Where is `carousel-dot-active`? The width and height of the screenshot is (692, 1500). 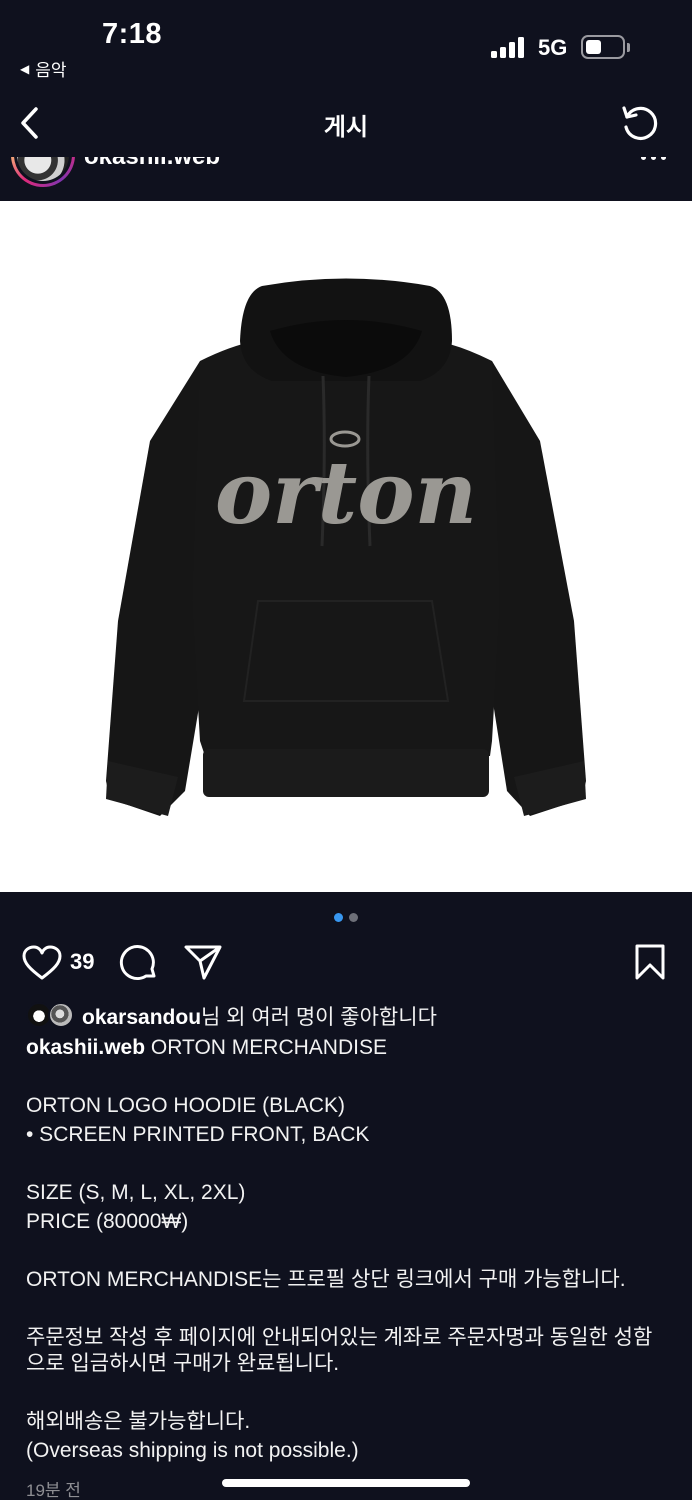
carousel-dot-active is located at coordinates (338, 917).